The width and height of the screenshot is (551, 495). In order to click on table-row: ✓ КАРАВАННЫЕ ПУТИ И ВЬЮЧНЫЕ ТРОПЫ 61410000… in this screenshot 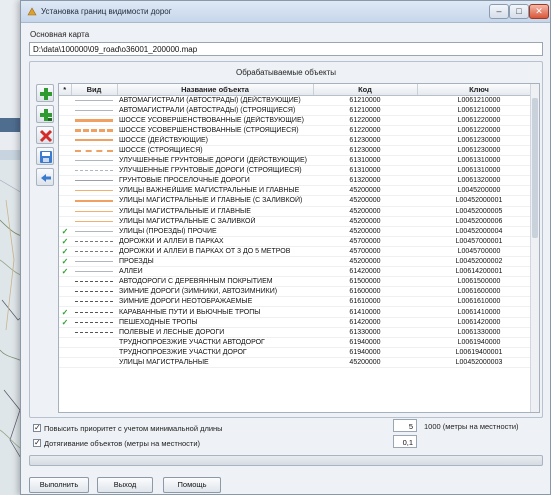, I will do `click(299, 312)`.